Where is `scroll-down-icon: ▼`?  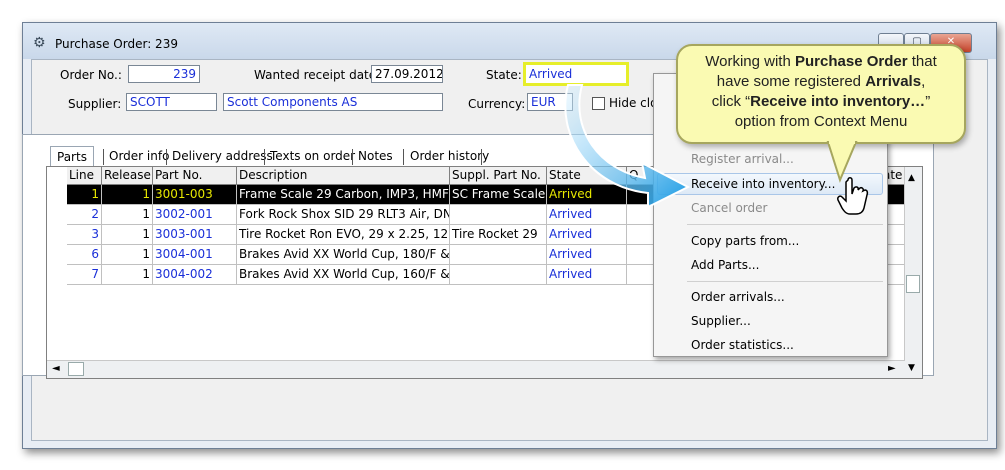 scroll-down-icon: ▼ is located at coordinates (911, 368).